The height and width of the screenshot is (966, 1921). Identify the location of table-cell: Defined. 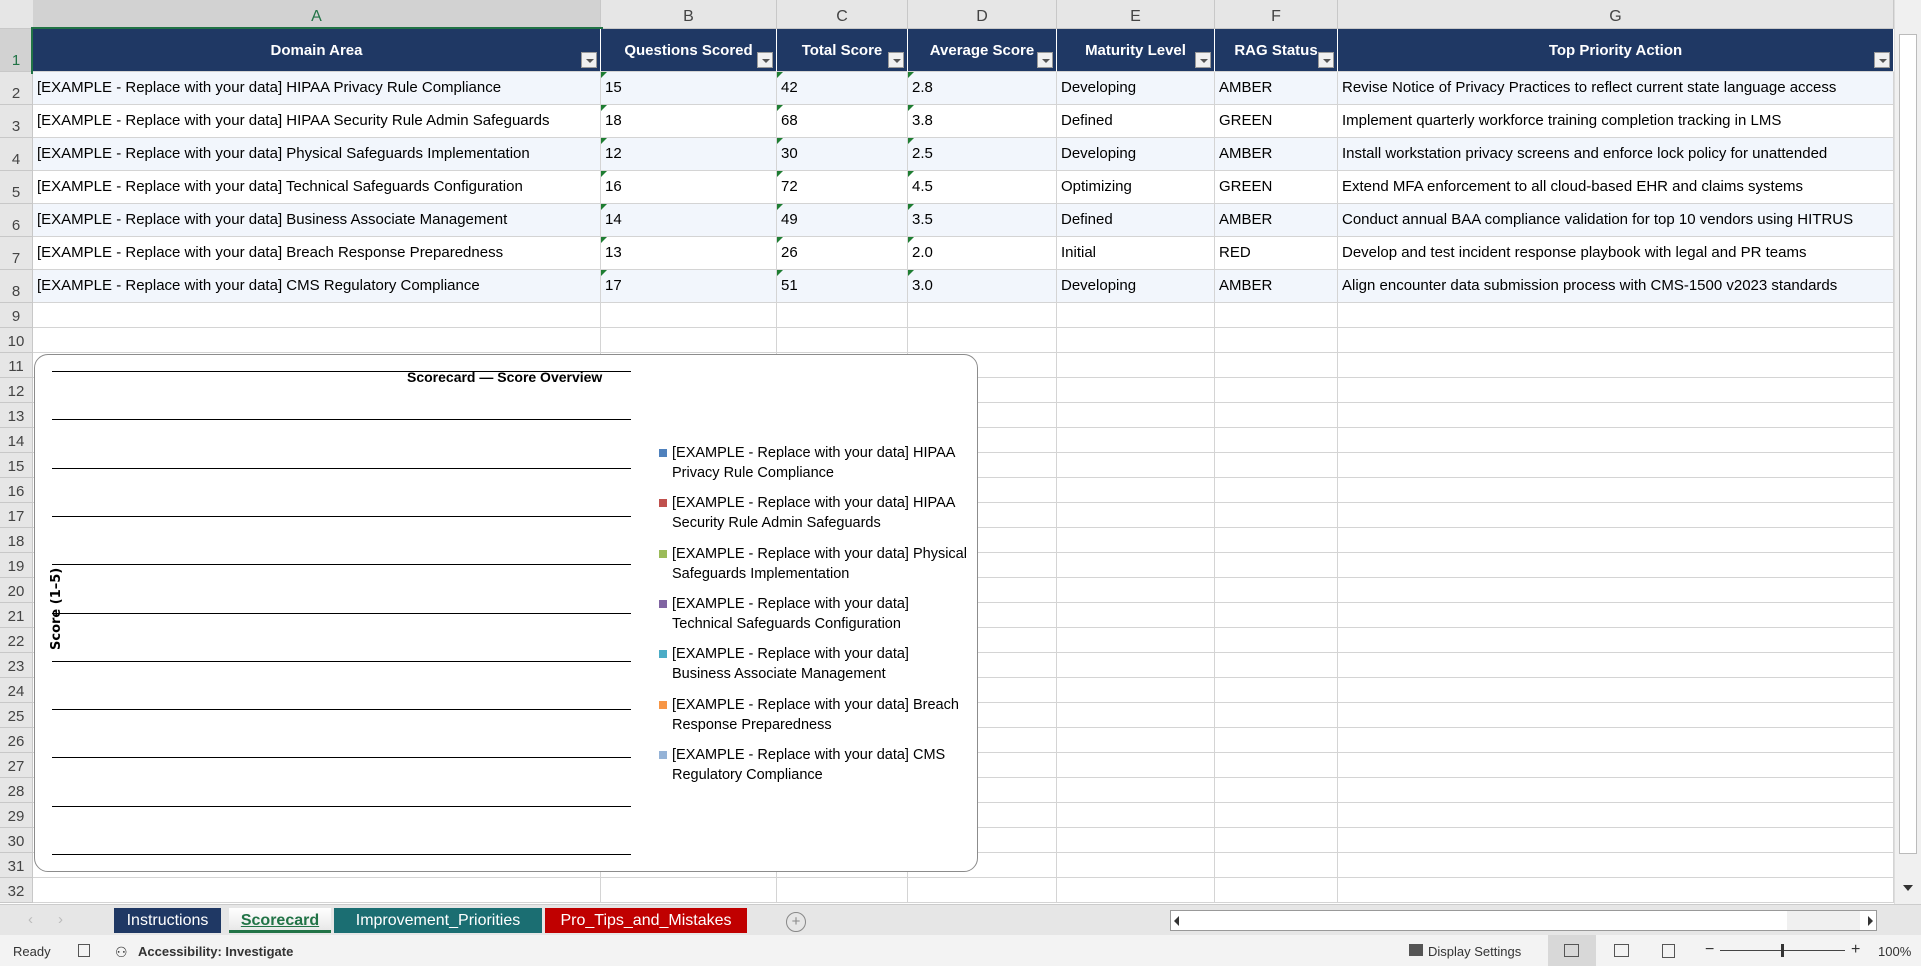
(1136, 121).